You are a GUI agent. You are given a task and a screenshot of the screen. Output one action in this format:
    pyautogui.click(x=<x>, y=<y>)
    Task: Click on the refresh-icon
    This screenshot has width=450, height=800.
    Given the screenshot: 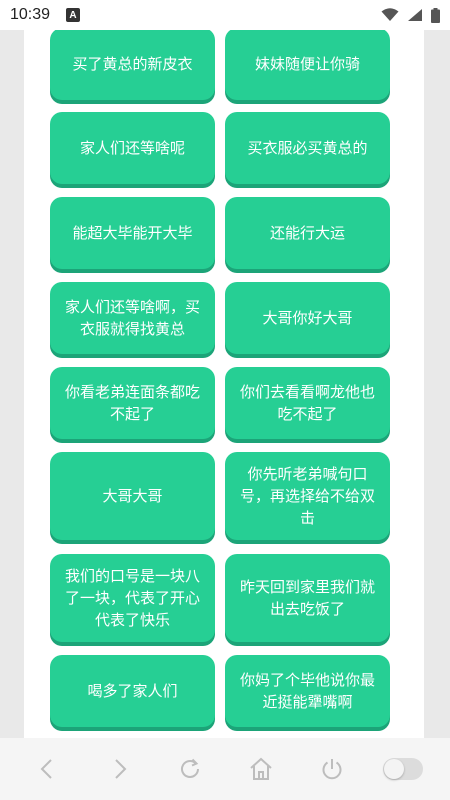 What is the action you would take?
    pyautogui.click(x=189, y=768)
    